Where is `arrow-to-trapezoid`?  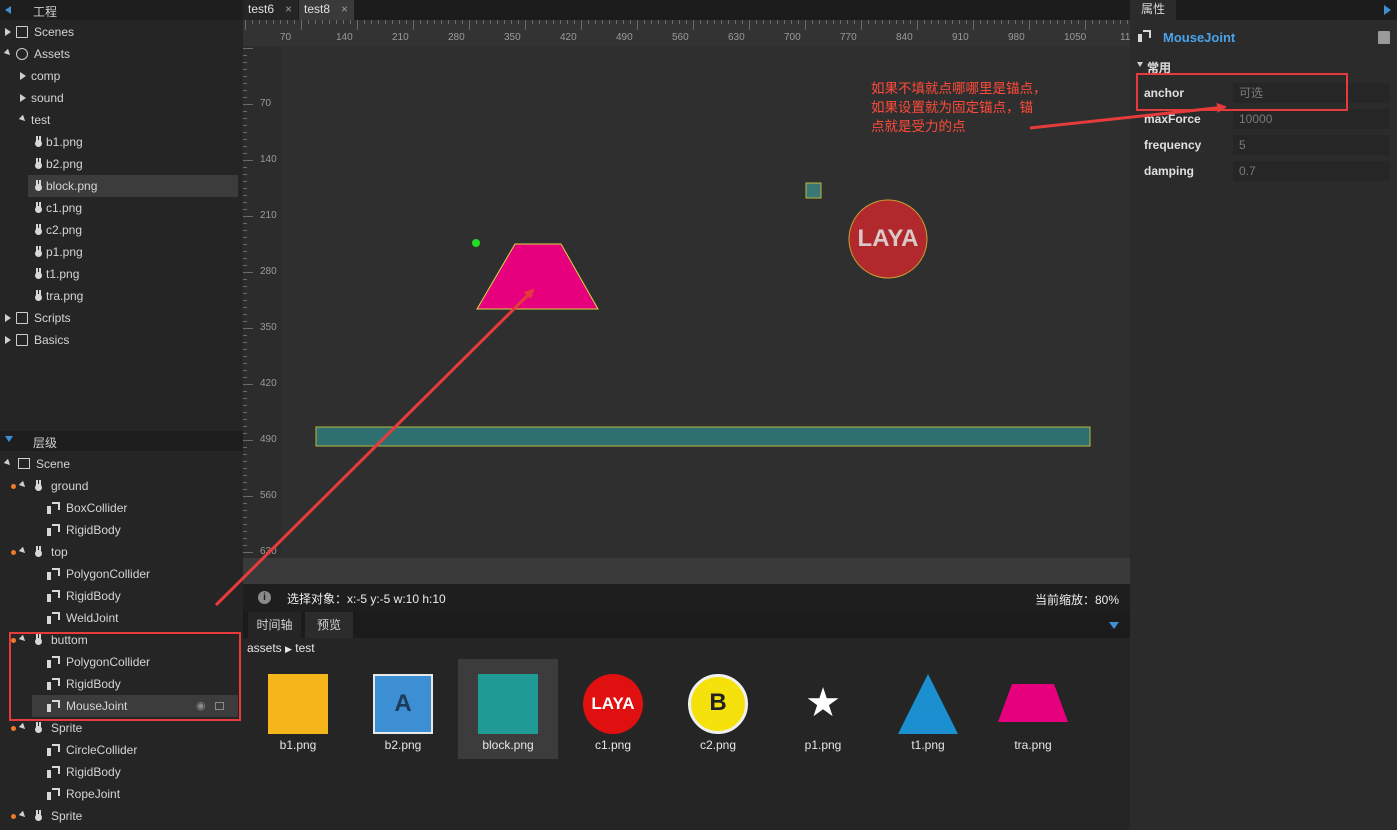 arrow-to-trapezoid is located at coordinates (374, 447).